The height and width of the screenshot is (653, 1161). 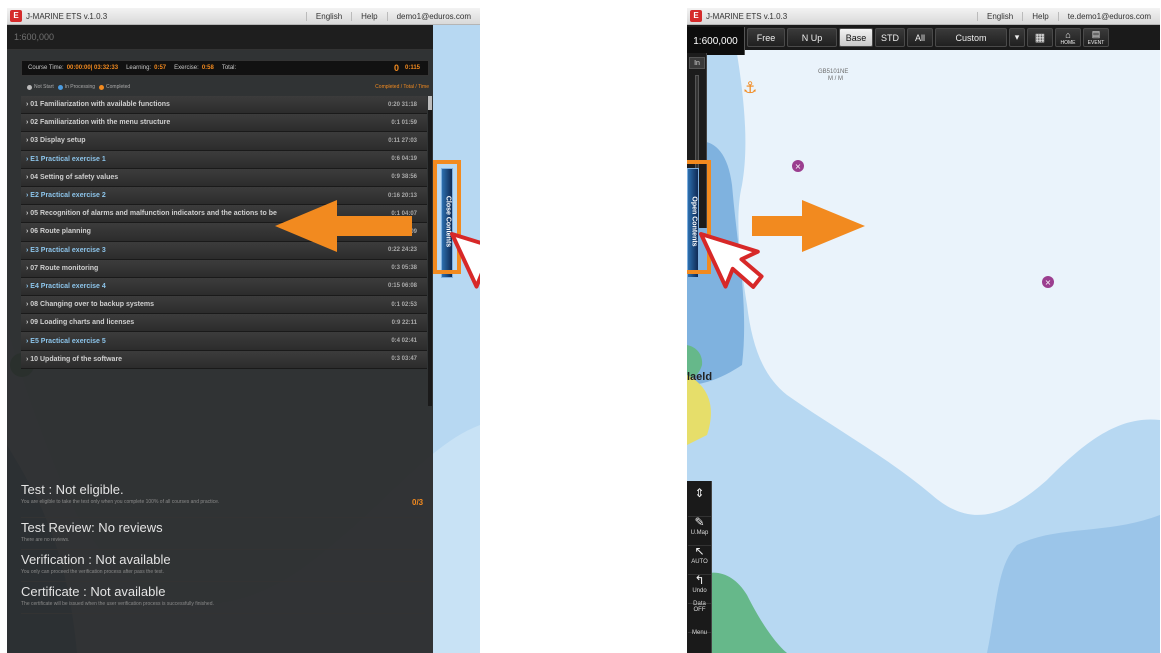 What do you see at coordinates (404, 268) in the screenshot?
I see `course-meta: 0:3 05:38` at bounding box center [404, 268].